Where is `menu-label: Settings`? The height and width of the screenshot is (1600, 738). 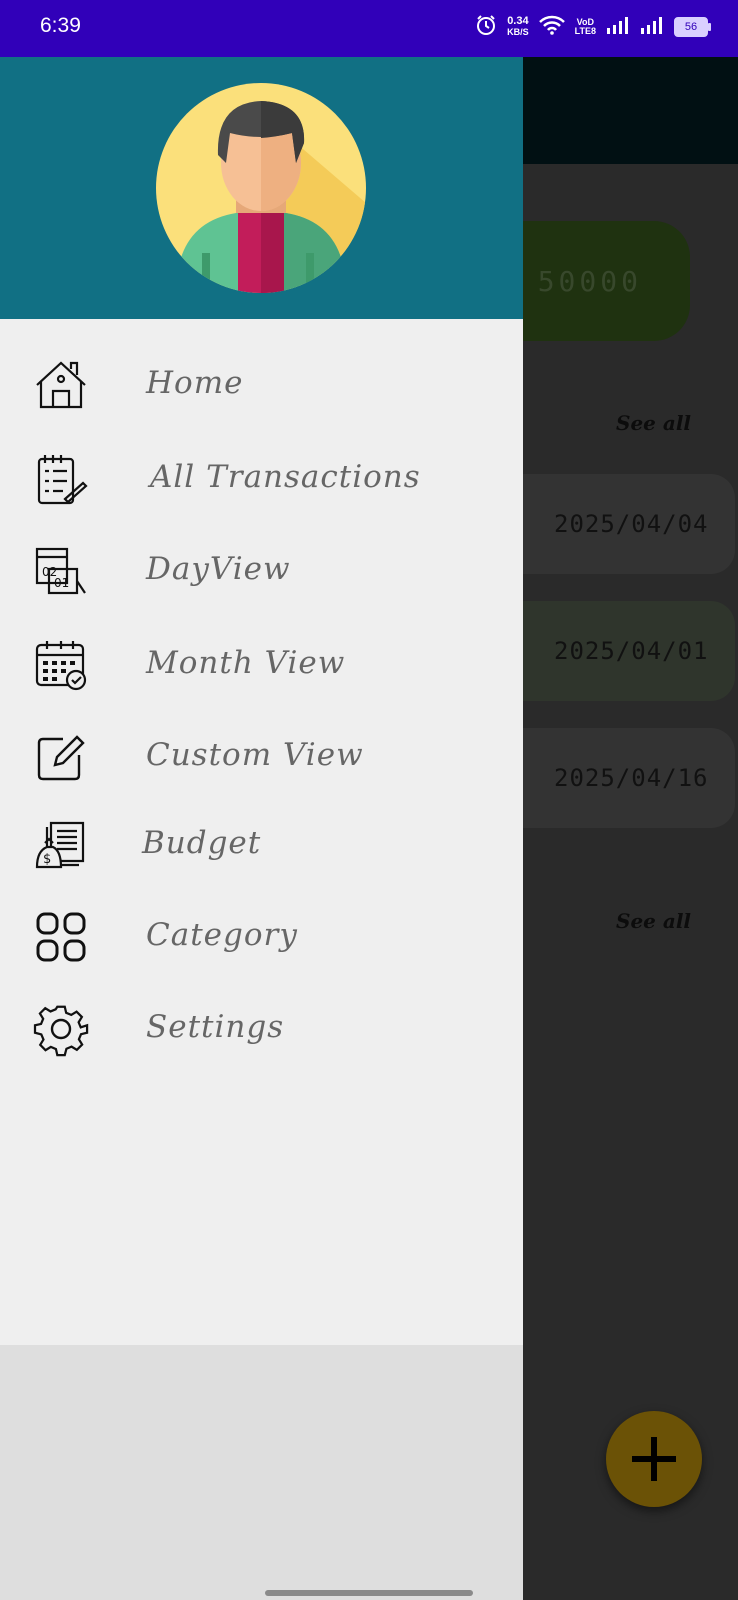
menu-label: Settings is located at coordinates (215, 1027).